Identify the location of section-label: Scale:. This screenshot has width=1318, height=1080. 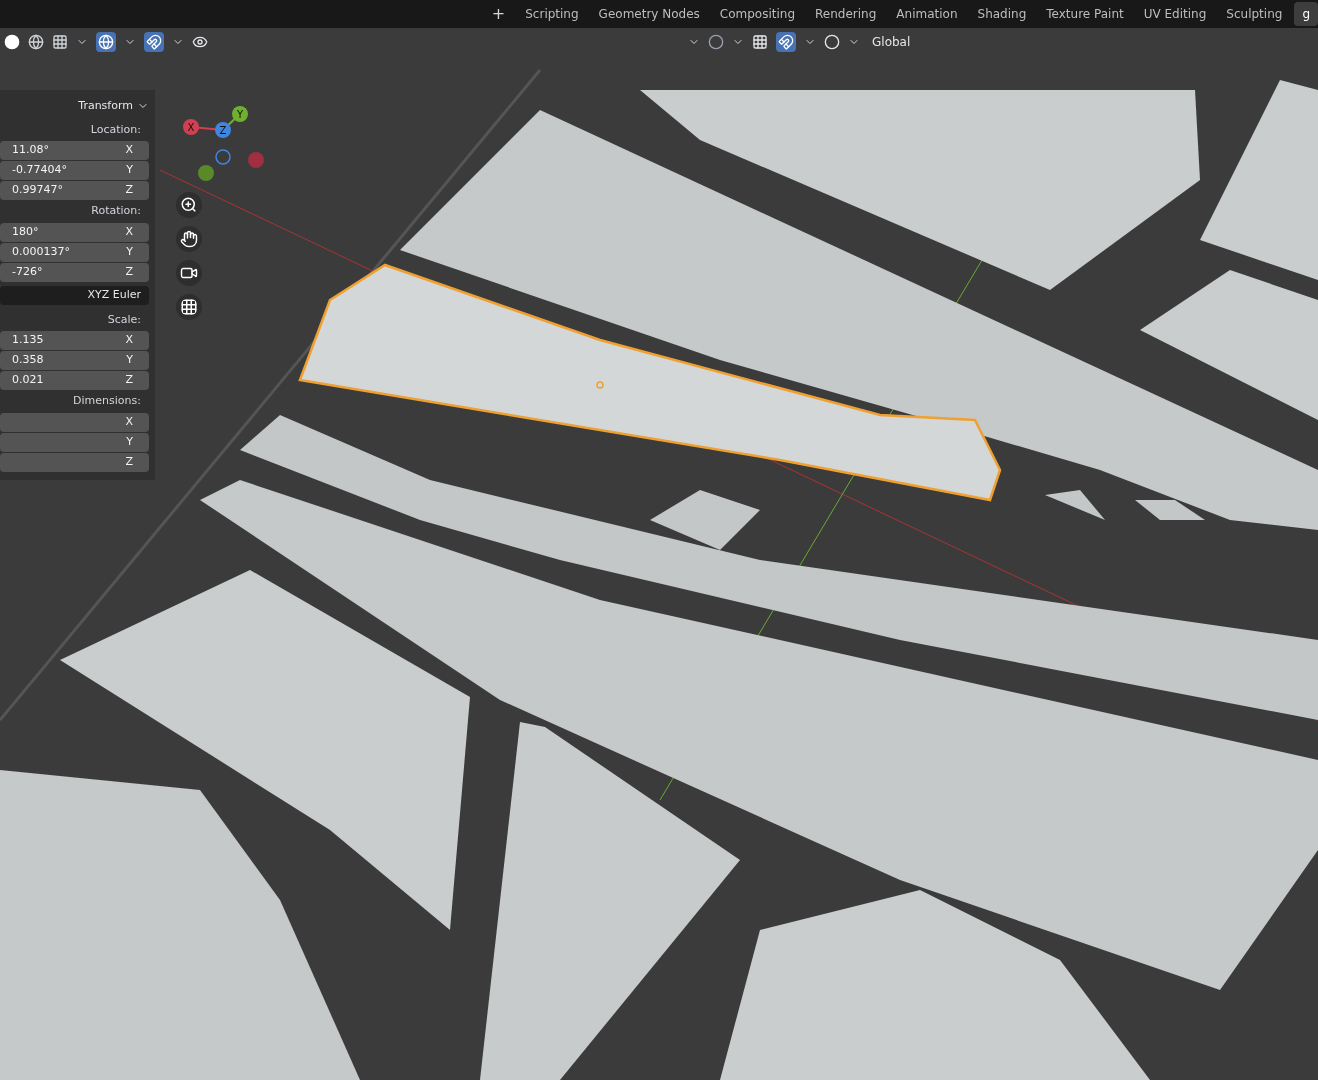
(124, 319).